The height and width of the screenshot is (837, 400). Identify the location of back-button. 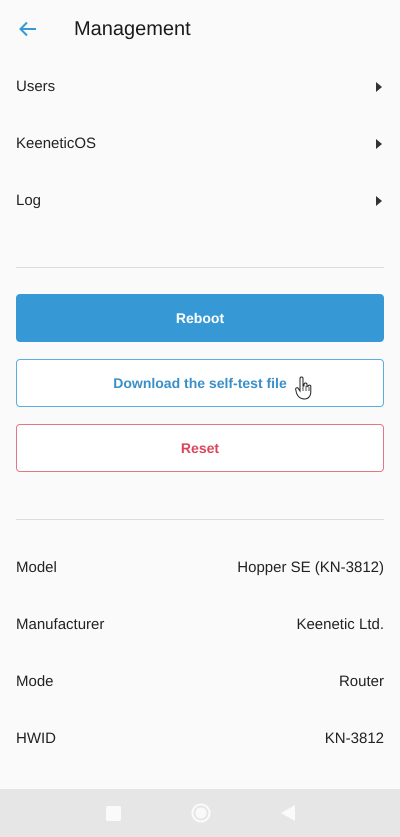
(28, 29).